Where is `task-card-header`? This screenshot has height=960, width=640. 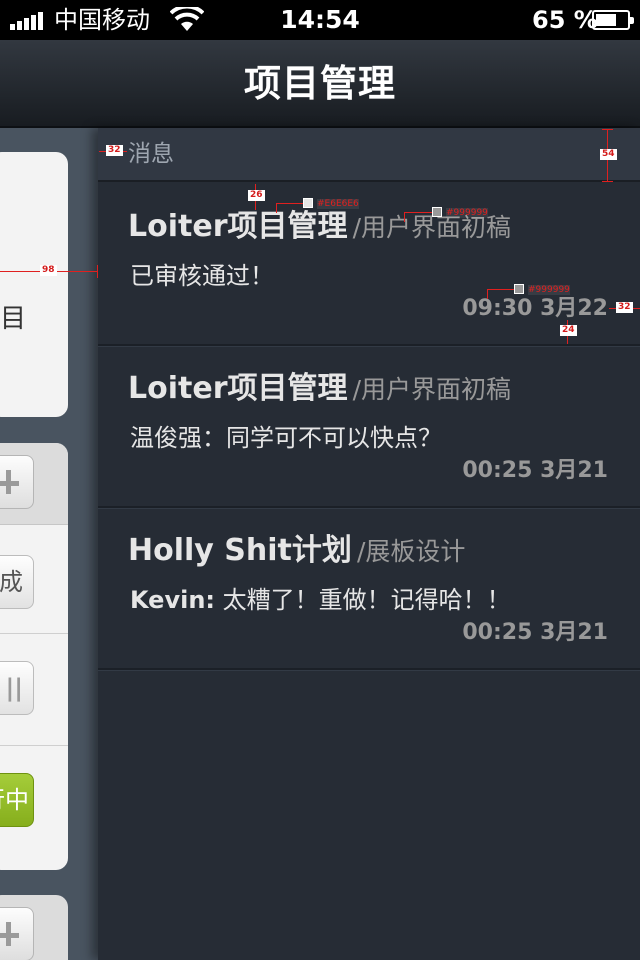 task-card-header is located at coordinates (34, 484).